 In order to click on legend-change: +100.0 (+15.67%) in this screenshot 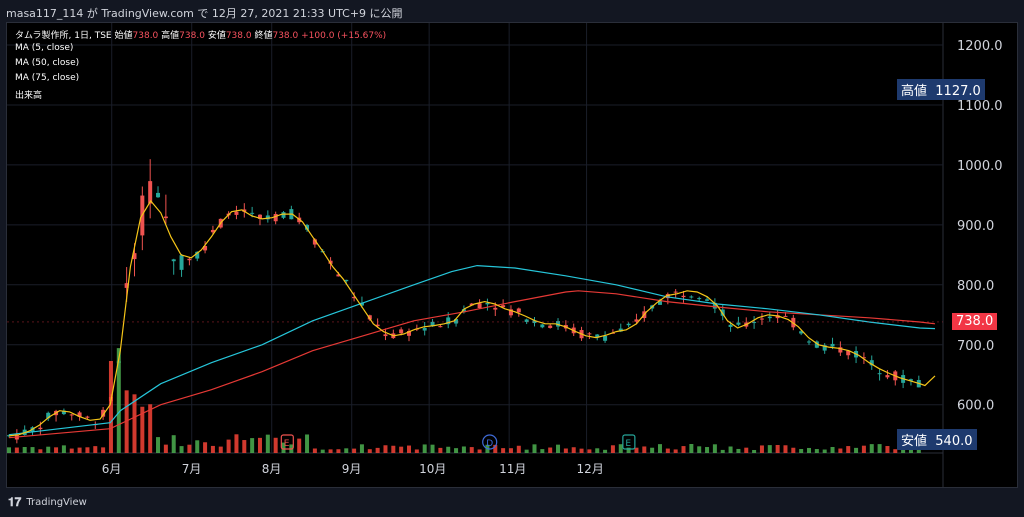, I will do `click(344, 36)`.